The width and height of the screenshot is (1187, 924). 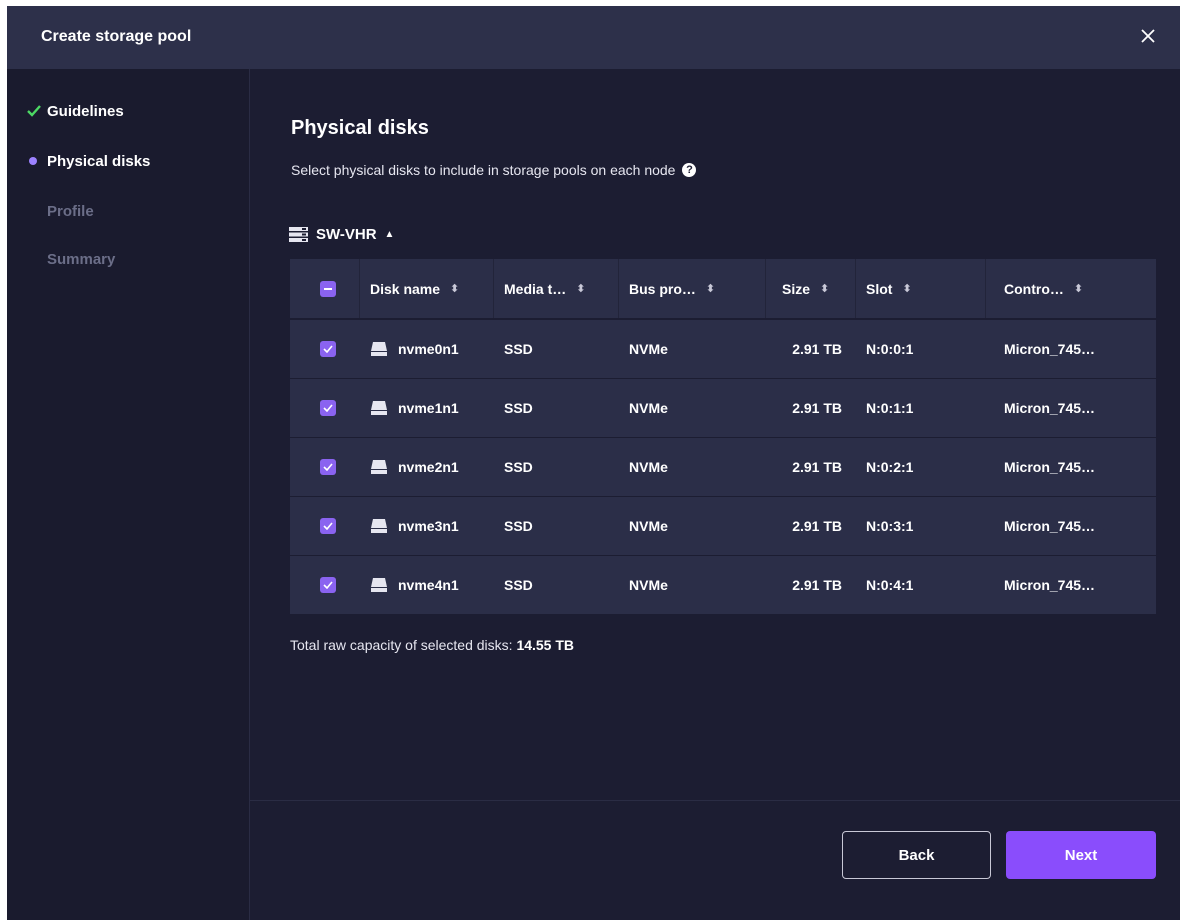 I want to click on column-size: Size ⬍, so click(x=811, y=288).